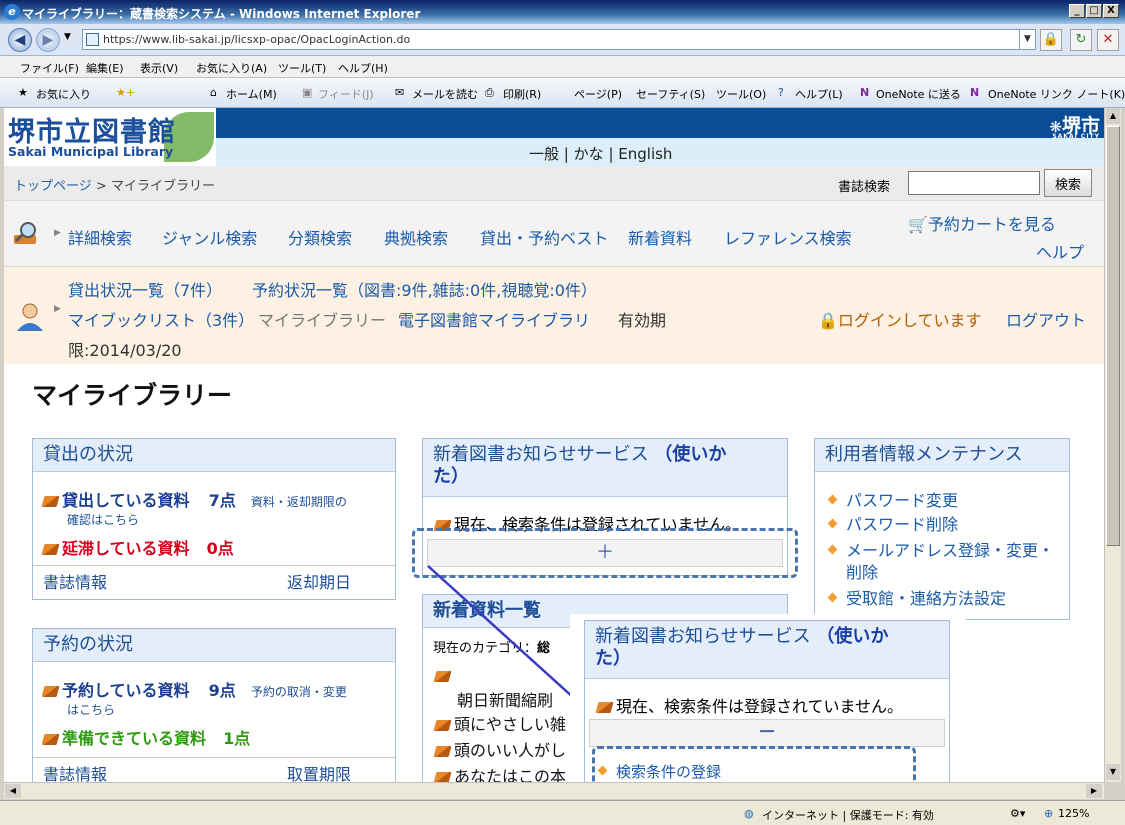 The image size is (1125, 825). Describe the element at coordinates (1073, 813) in the screenshot. I see `zoom-level: 125%` at that location.